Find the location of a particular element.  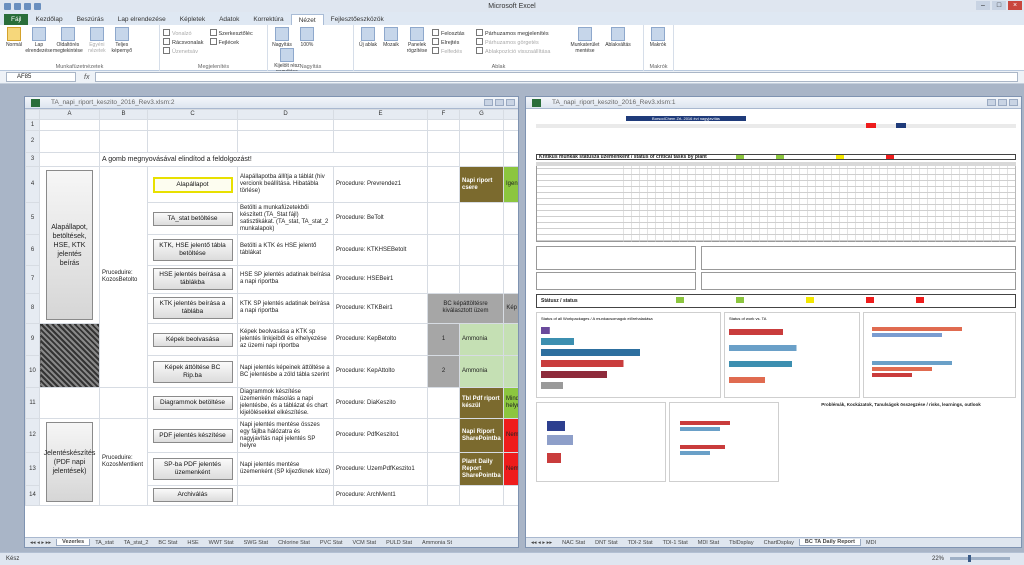

row-header: 14 is located at coordinates (32, 495).